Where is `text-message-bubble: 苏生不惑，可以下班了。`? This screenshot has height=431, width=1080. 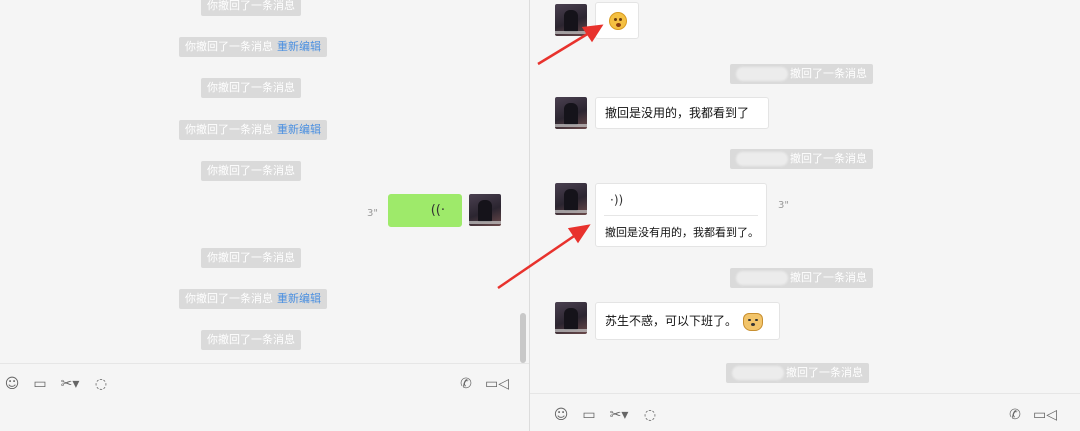
text-message-bubble: 苏生不惑，可以下班了。 is located at coordinates (687, 321).